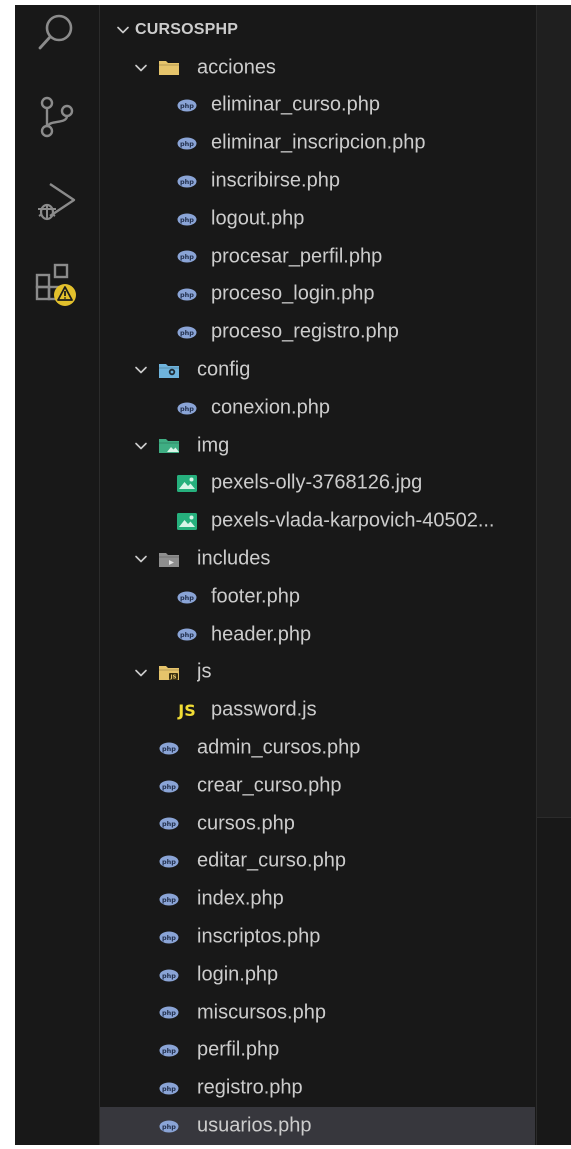 The image size is (571, 1149). I want to click on search-icon, so click(57, 33).